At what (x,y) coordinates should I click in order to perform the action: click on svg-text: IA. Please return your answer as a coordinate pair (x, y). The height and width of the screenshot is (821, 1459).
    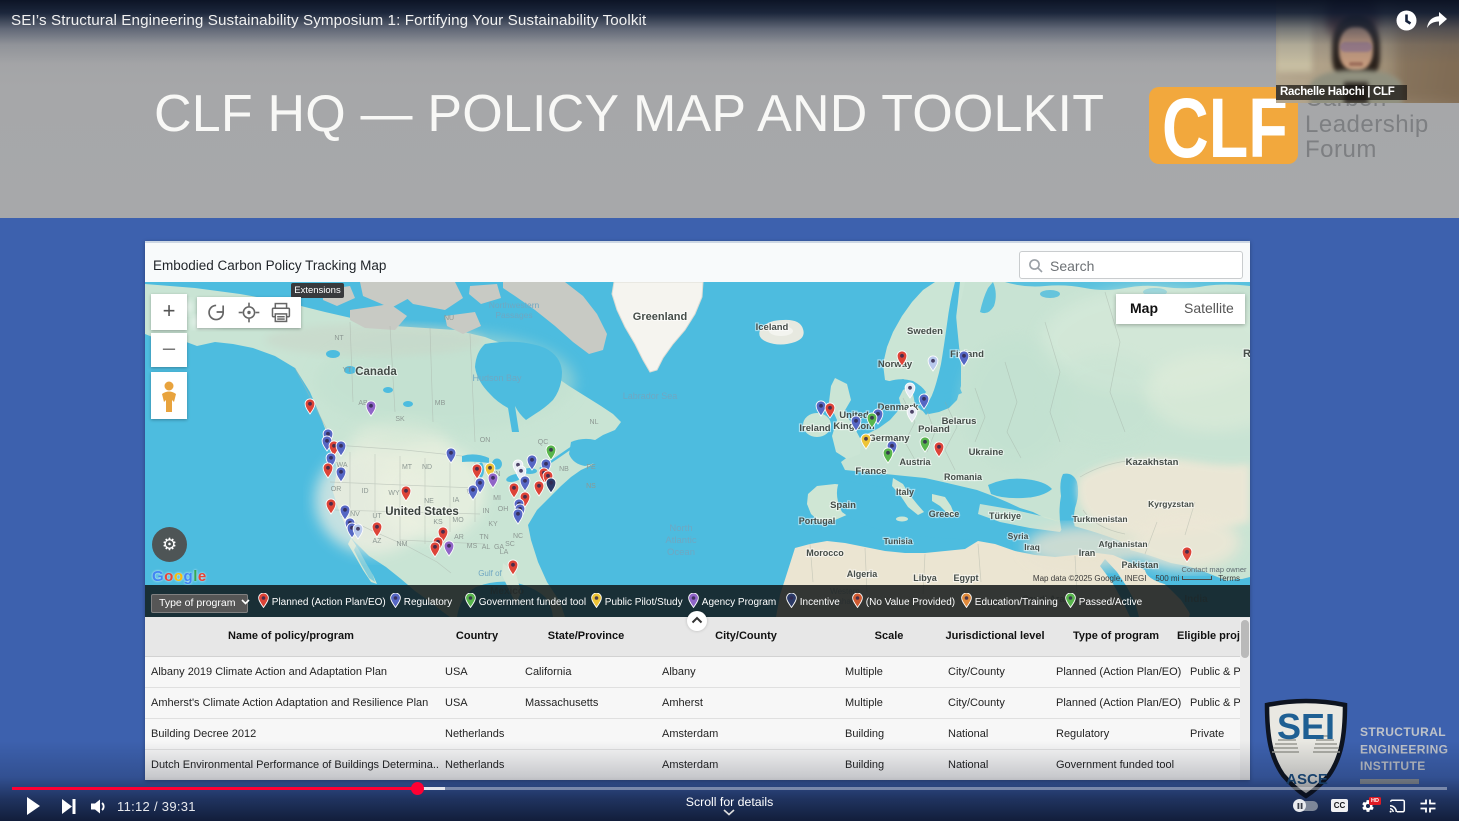
    Looking at the image, I should click on (456, 500).